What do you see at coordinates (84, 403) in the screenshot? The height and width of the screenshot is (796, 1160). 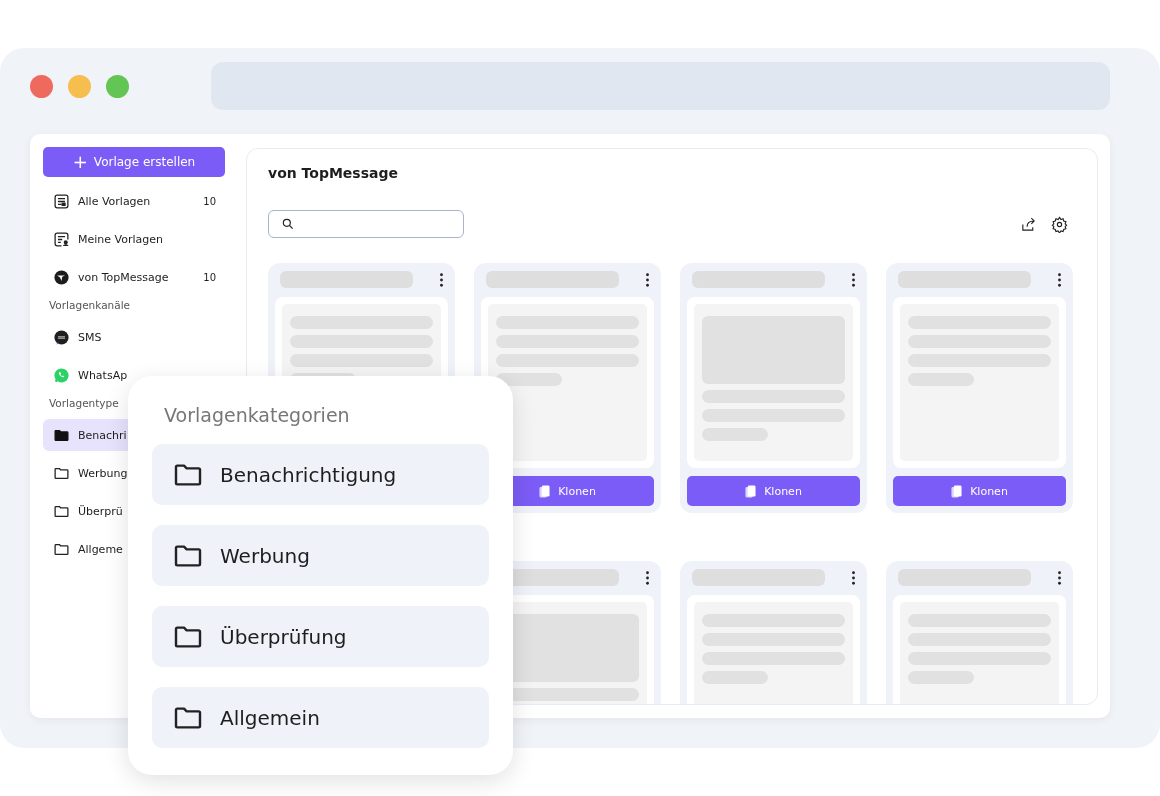 I see `section-heading: Vorlagentype` at bounding box center [84, 403].